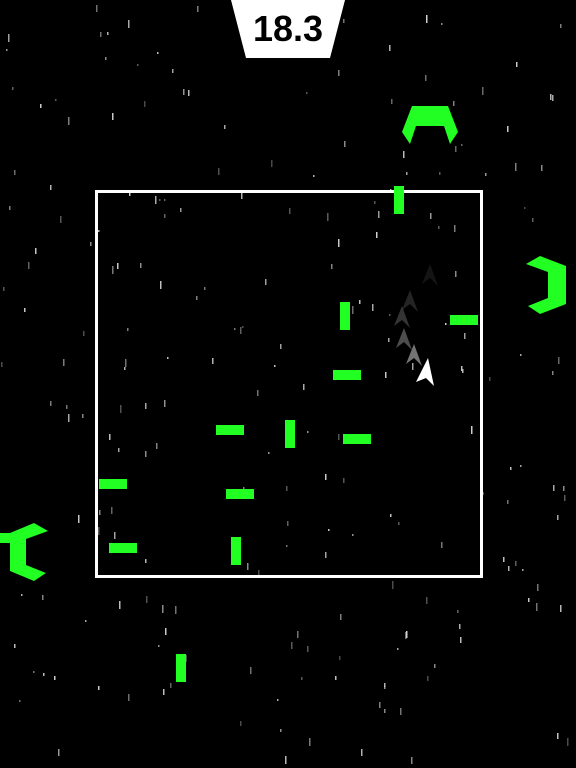 The image size is (576, 768). I want to click on enemy-turret-top, so click(430, 125).